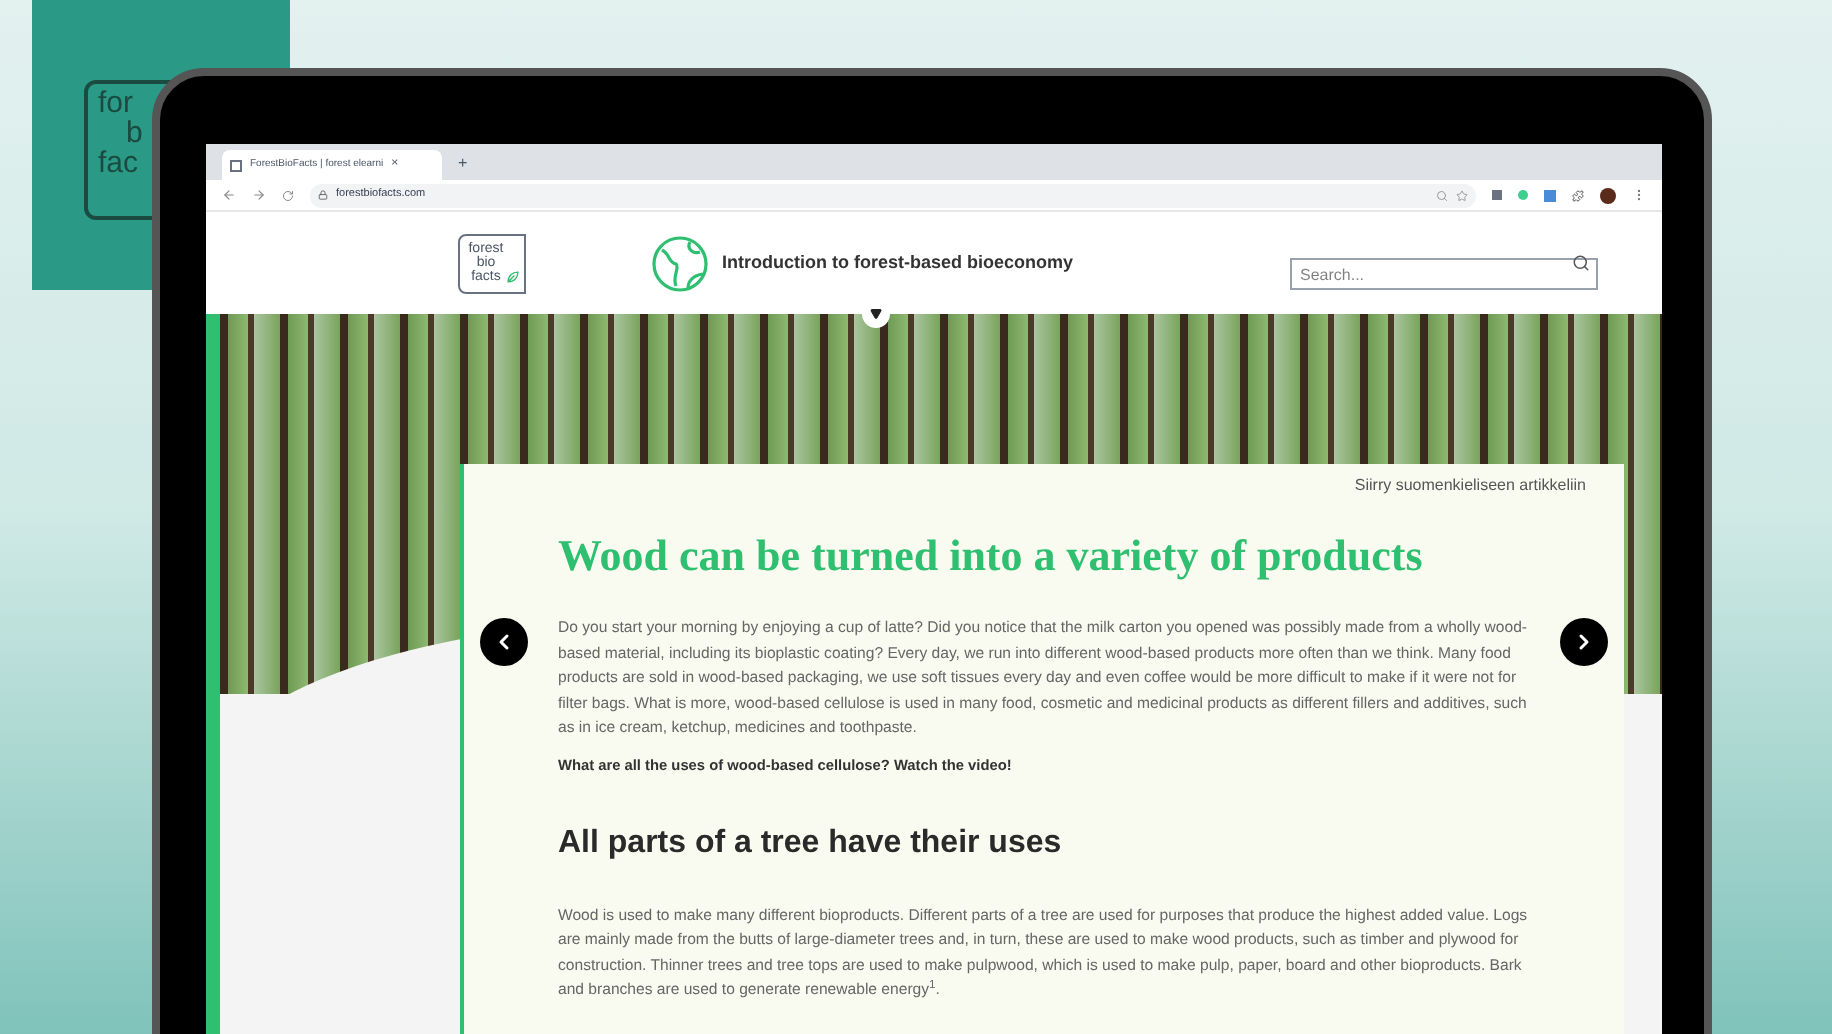 This screenshot has height=1034, width=1832. Describe the element at coordinates (323, 195) in the screenshot. I see `lock-icon` at that location.